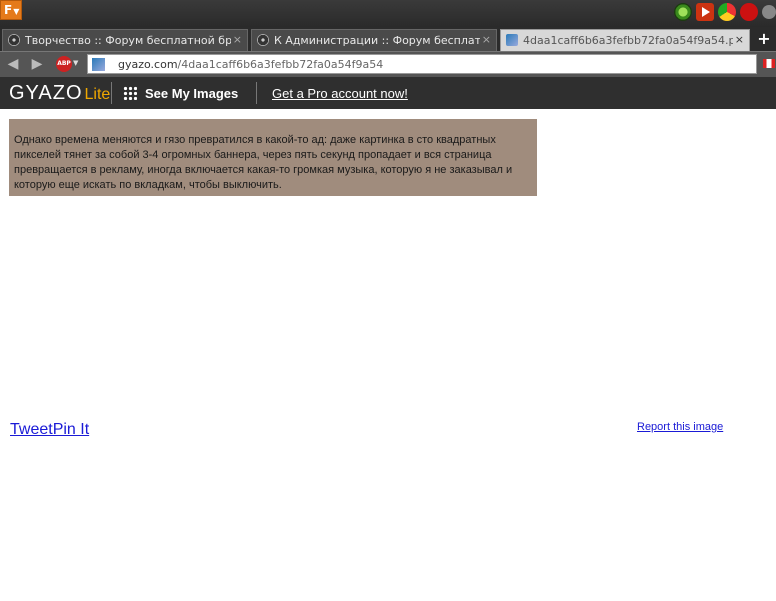 This screenshot has width=776, height=601. What do you see at coordinates (64, 64) in the screenshot?
I see `adblock-plus-icon: ABP` at bounding box center [64, 64].